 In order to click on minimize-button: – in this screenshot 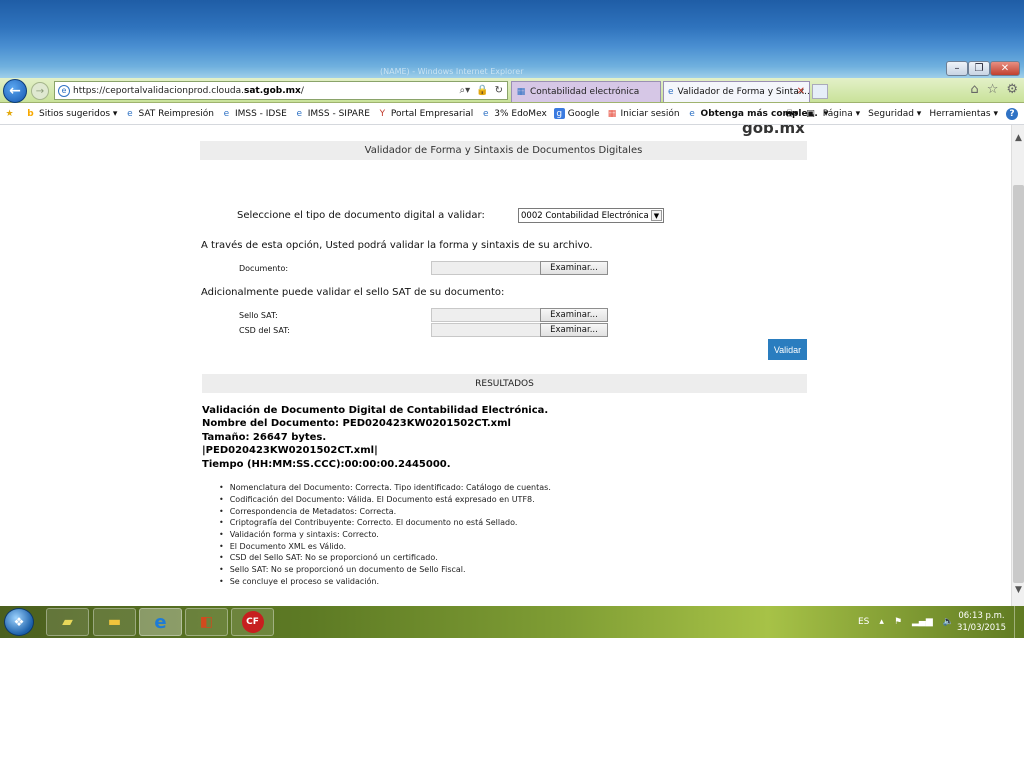, I will do `click(957, 68)`.